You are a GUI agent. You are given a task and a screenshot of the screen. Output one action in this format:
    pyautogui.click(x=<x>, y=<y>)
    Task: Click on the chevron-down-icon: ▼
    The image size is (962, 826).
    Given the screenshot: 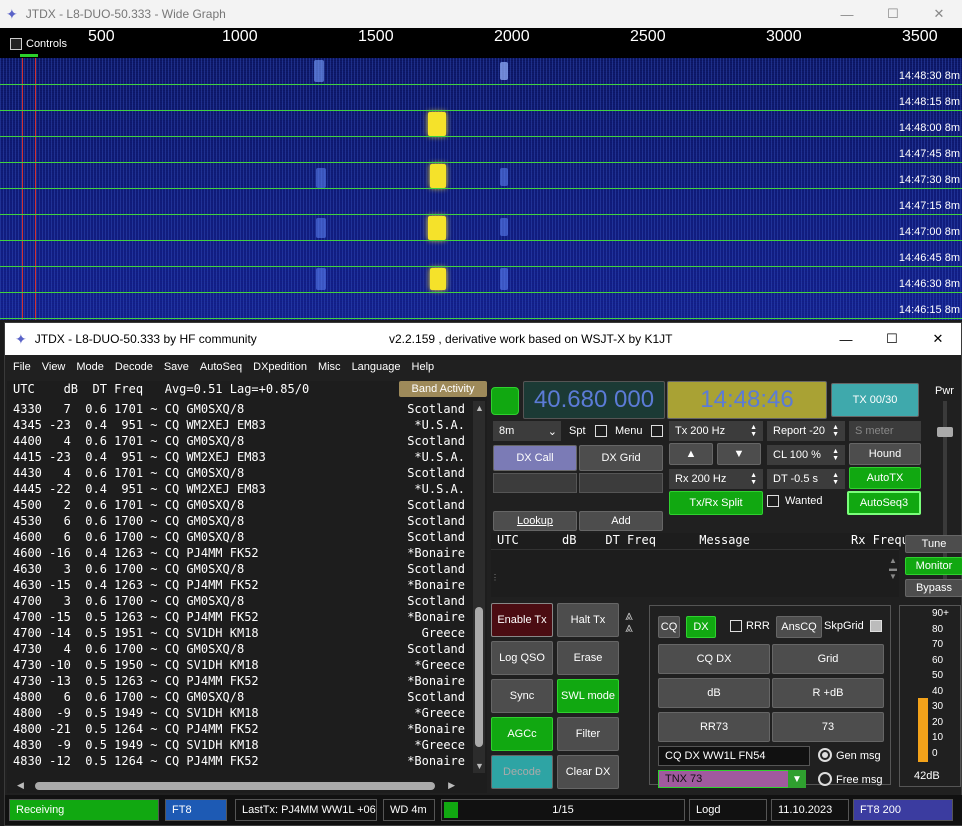 What is the action you would take?
    pyautogui.click(x=797, y=779)
    